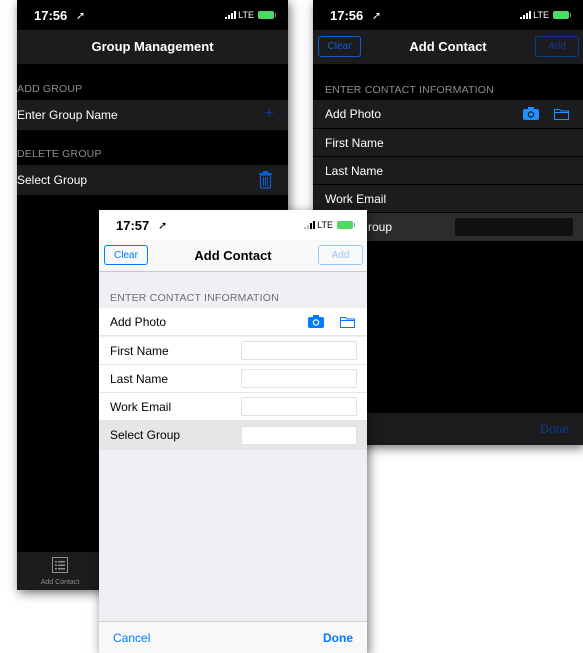  I want to click on status-bar: 17:57 ➚ LTE, so click(233, 225).